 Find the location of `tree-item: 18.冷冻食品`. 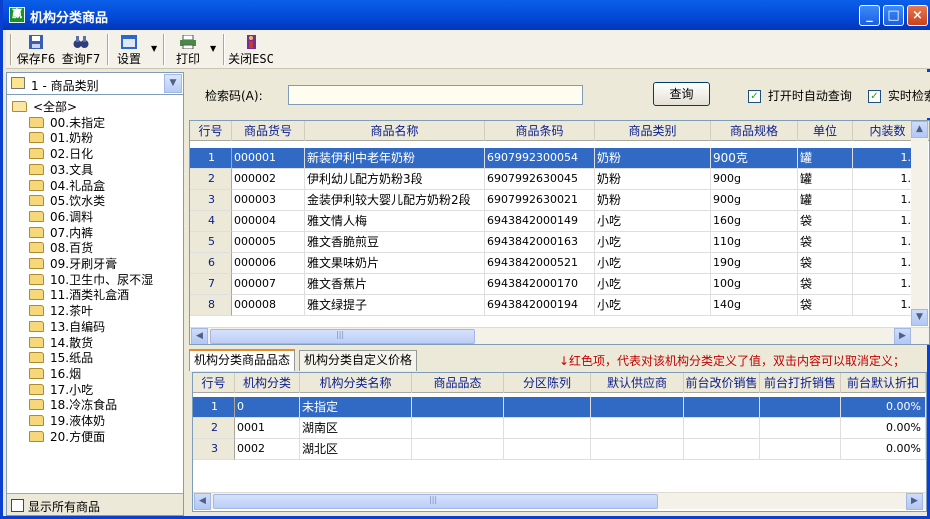

tree-item: 18.冷冻食品 is located at coordinates (73, 405).